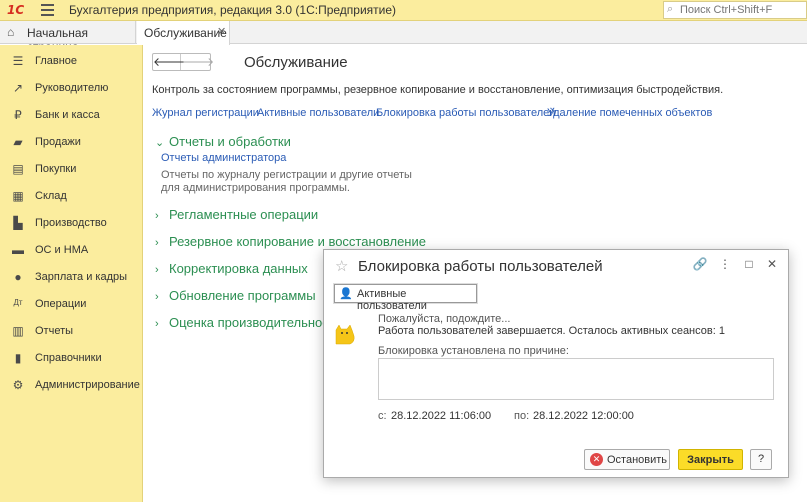 The width and height of the screenshot is (807, 502). I want to click on sidebar-item-label: Зарплата и кадры, so click(81, 277).